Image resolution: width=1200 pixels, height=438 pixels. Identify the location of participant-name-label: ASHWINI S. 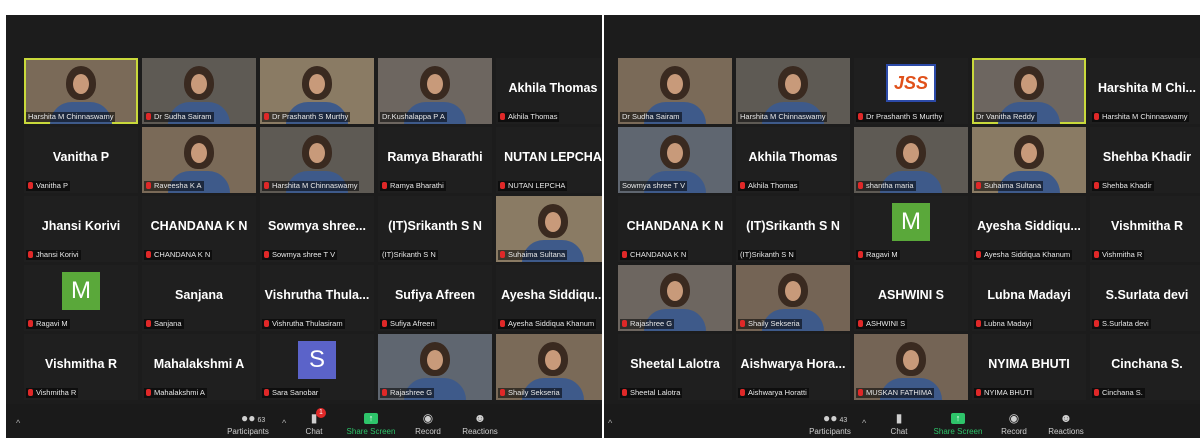
(882, 324).